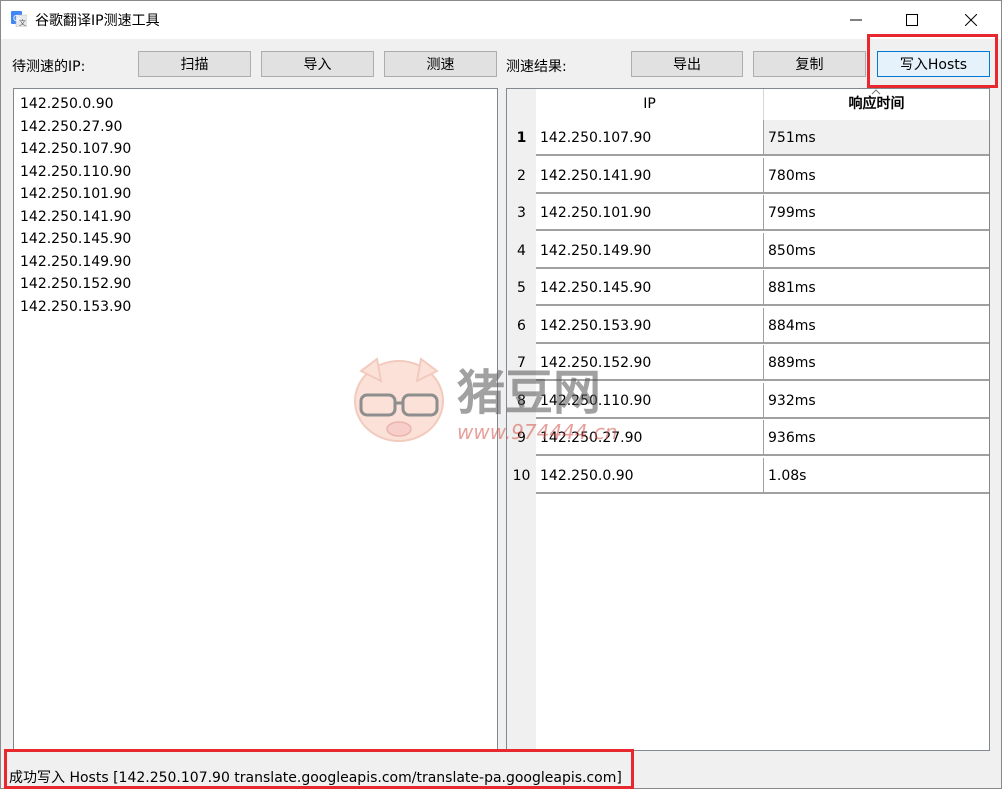 The height and width of the screenshot is (789, 1002). I want to click on row-number: 1, so click(521, 138).